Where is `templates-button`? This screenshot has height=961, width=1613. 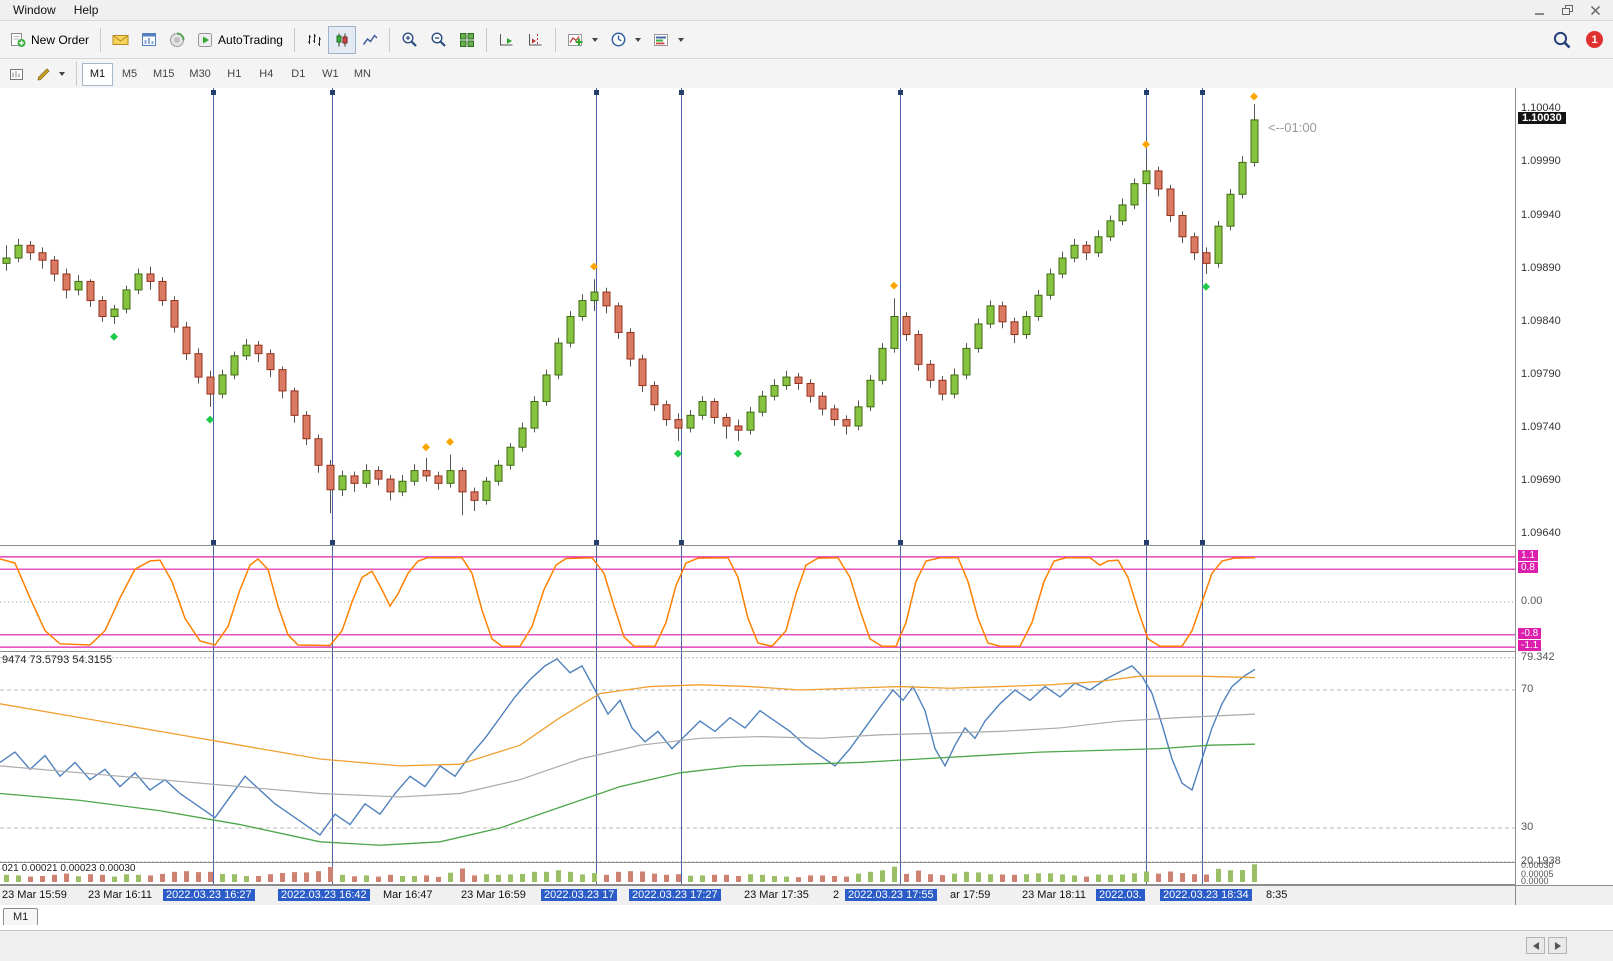 templates-button is located at coordinates (668, 40).